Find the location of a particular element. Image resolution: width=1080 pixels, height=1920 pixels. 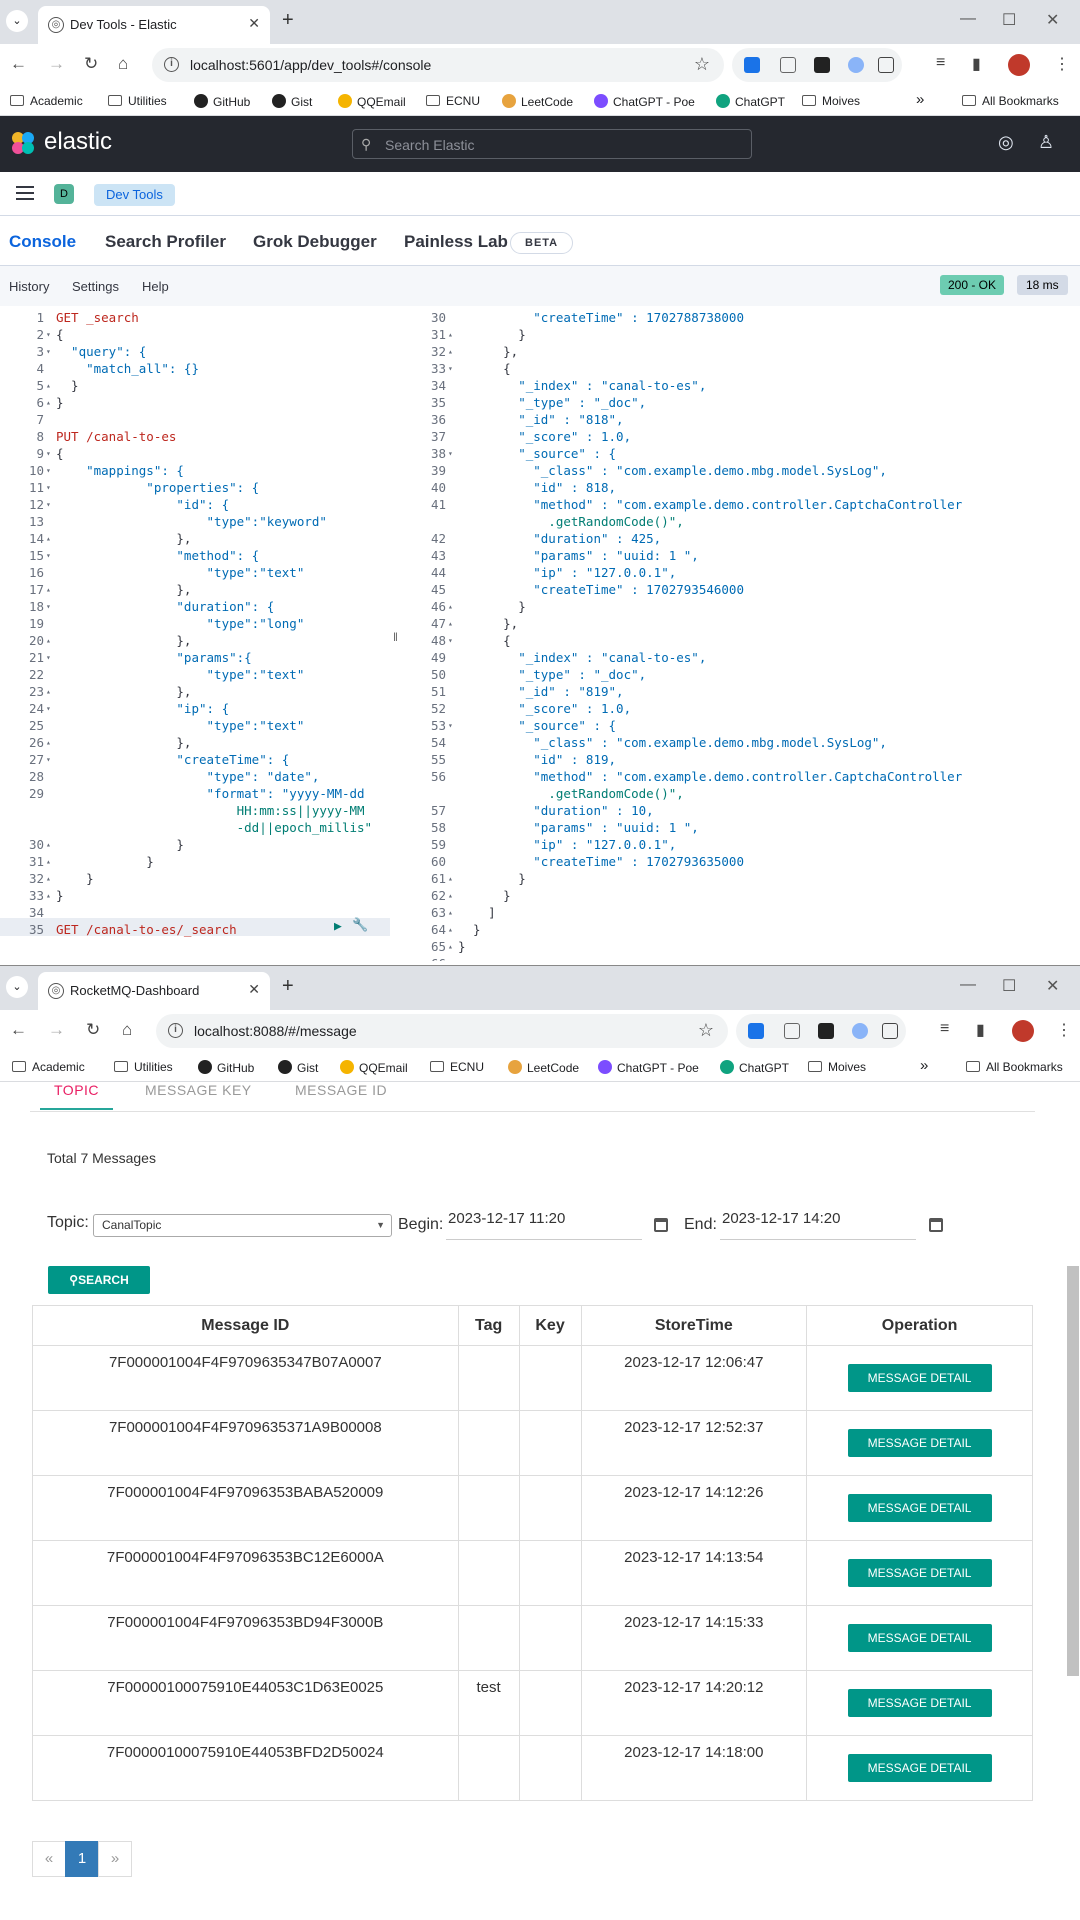

calendar-icon is located at coordinates (936, 1225).